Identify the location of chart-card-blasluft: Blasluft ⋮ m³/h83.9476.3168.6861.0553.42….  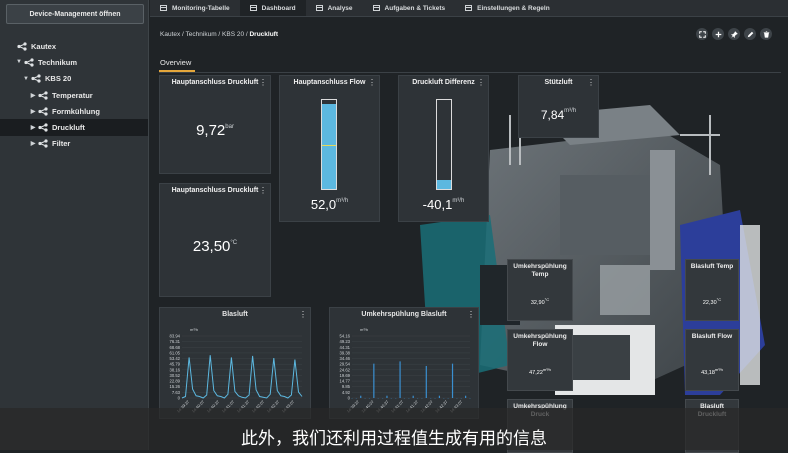
(235, 363).